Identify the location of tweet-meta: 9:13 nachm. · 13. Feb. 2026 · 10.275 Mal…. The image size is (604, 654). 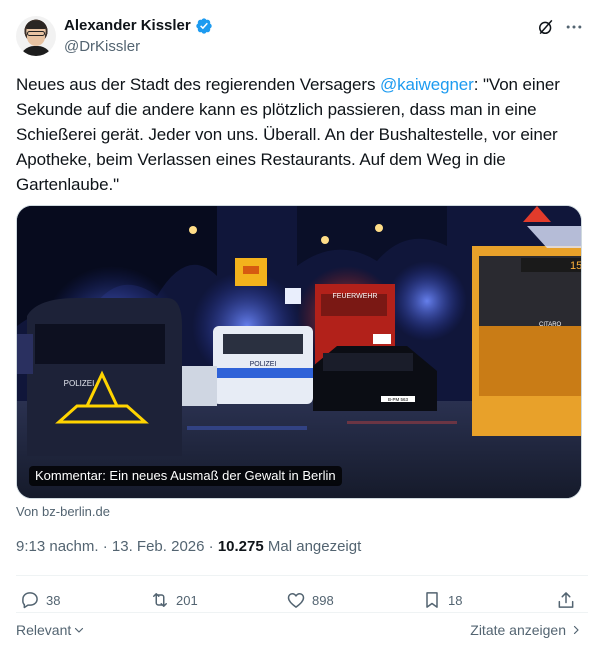
(188, 547).